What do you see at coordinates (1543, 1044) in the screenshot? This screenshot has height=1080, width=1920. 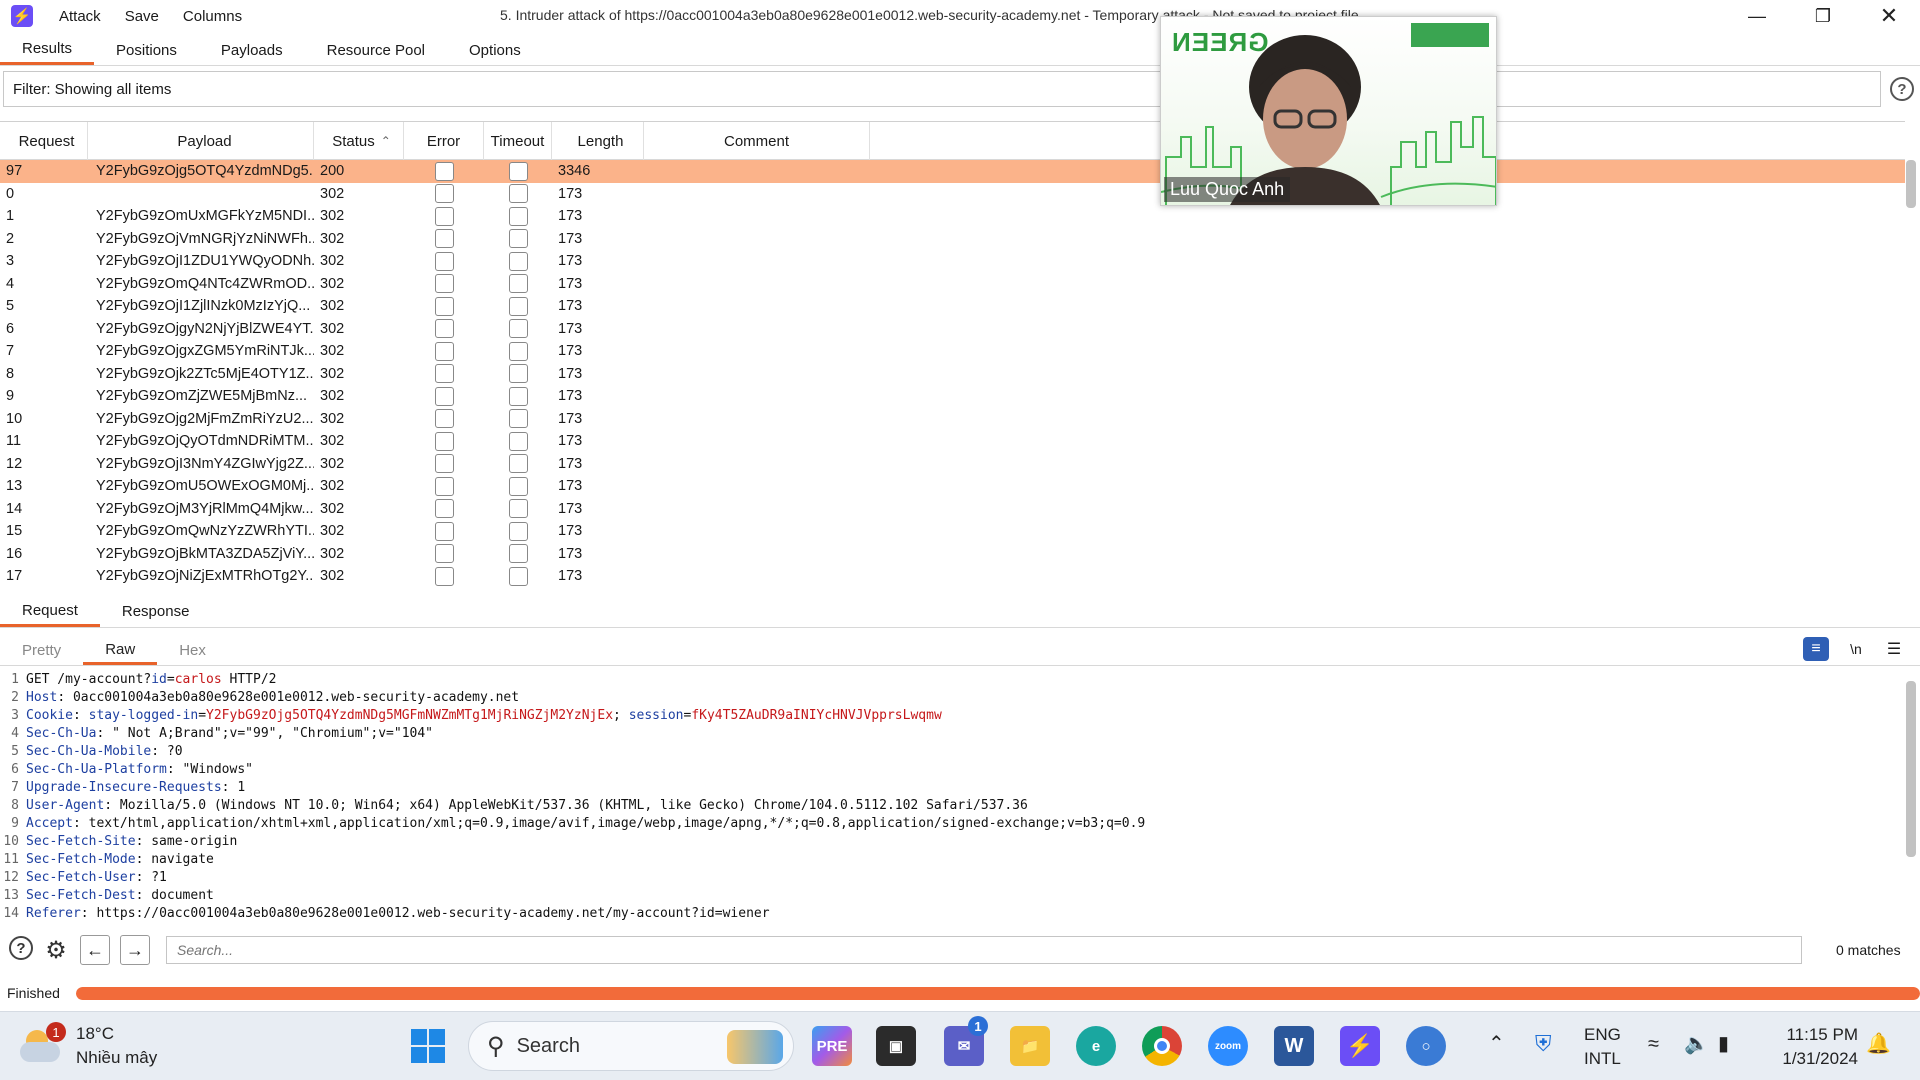 I see `security-shield-icon: ⛨` at bounding box center [1543, 1044].